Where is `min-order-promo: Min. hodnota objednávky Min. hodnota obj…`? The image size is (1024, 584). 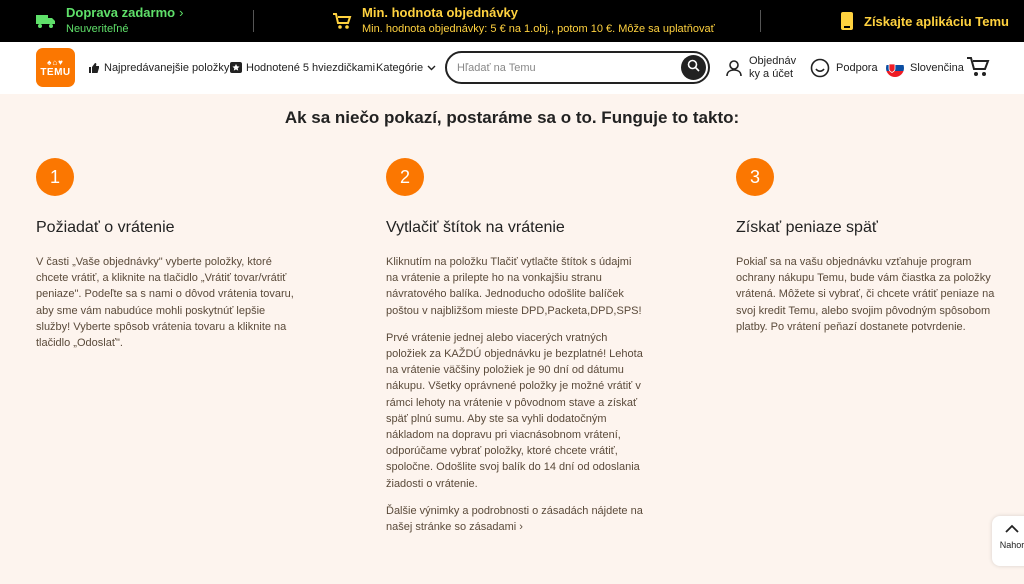
min-order-promo: Min. hodnota objednávky Min. hodnota obj… is located at coordinates (523, 21).